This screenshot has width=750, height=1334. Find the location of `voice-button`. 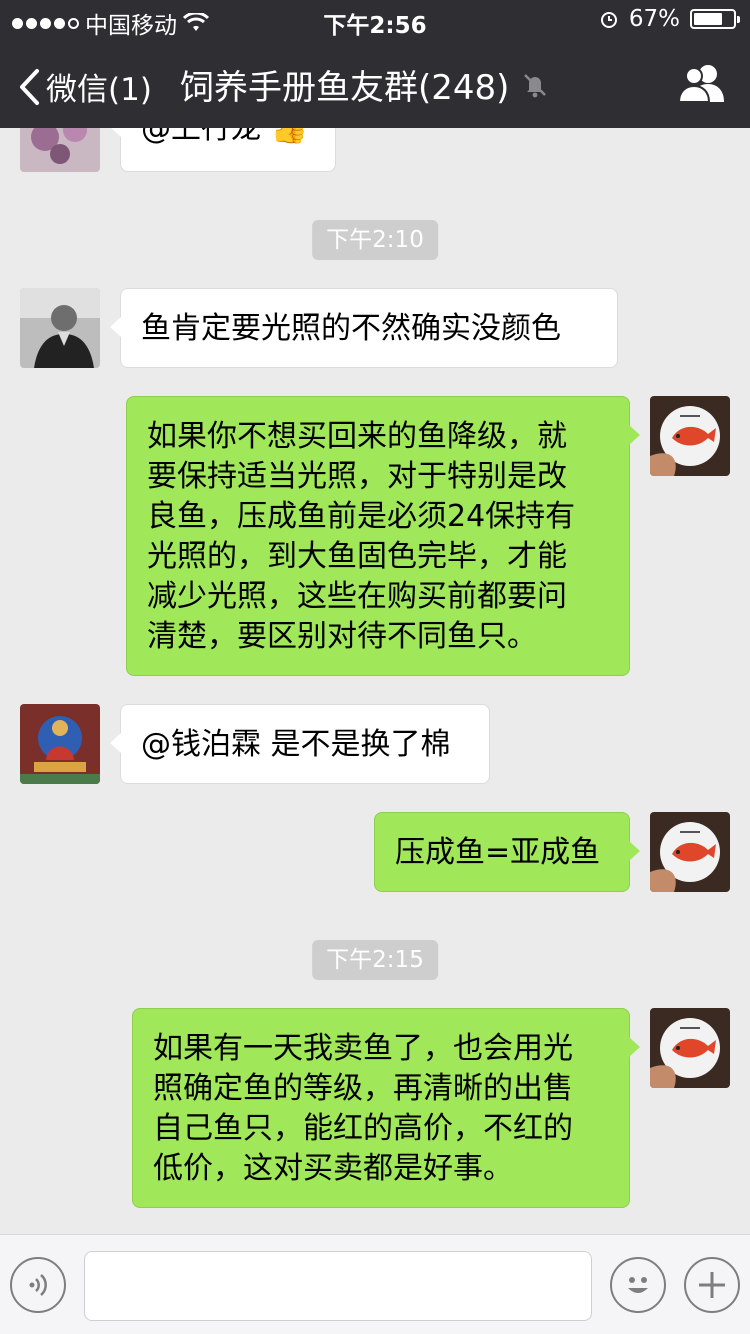

voice-button is located at coordinates (38, 1285).